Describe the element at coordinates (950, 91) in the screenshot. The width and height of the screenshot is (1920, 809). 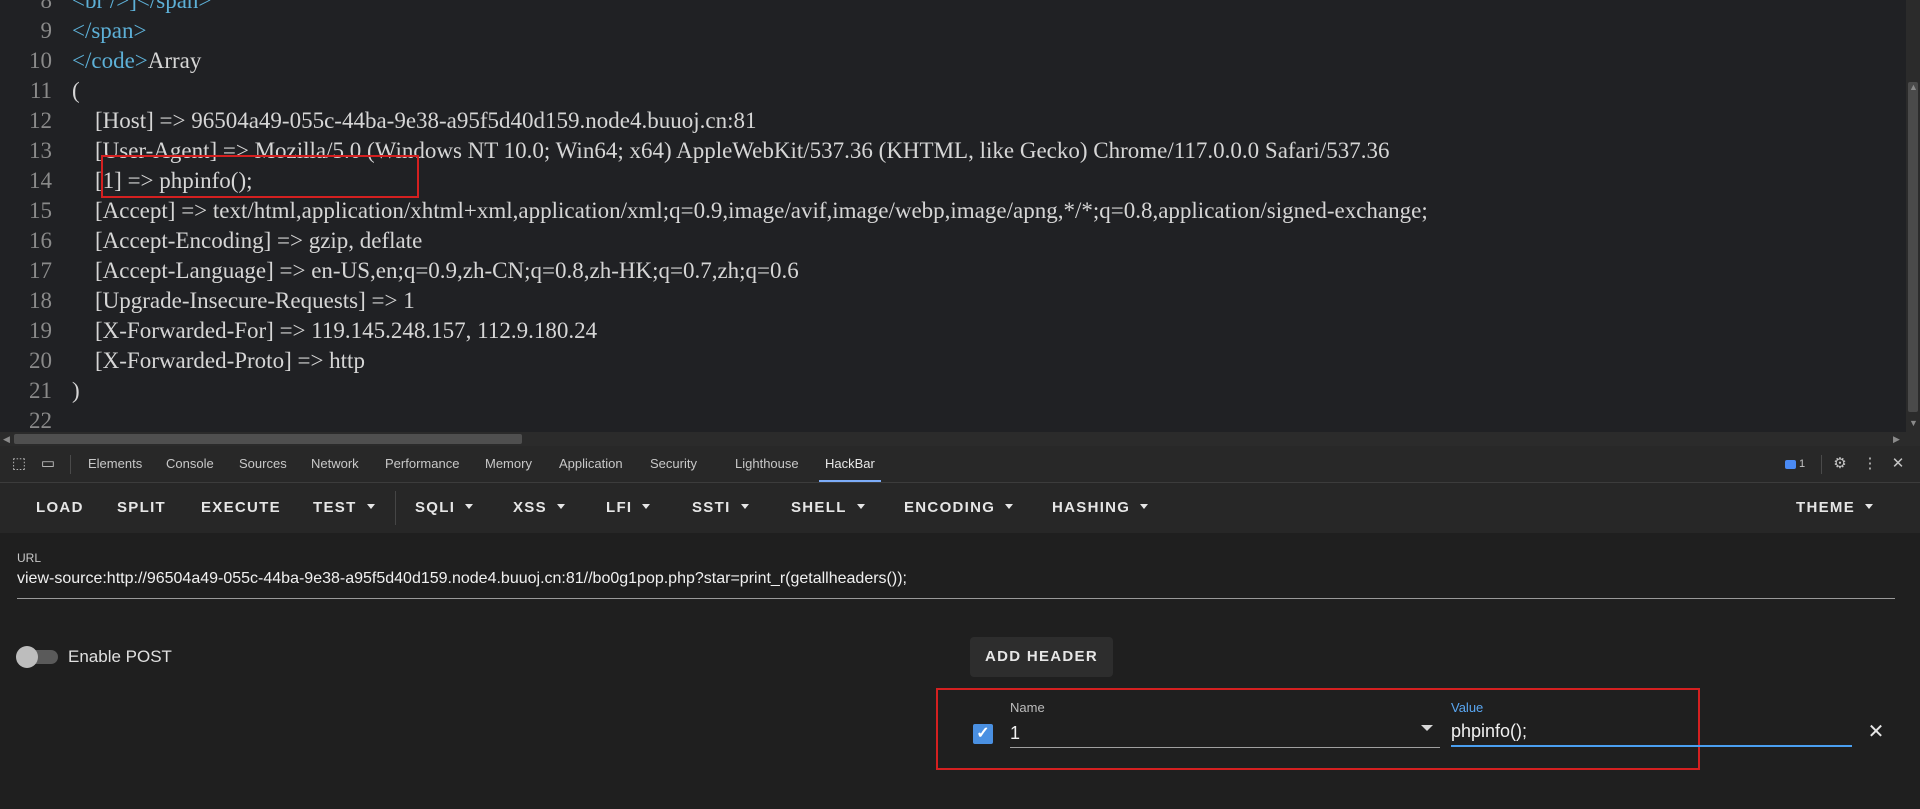
I see `source-line: 11 (` at that location.